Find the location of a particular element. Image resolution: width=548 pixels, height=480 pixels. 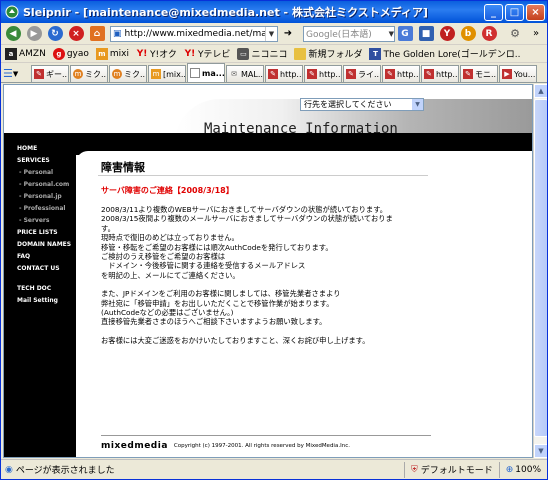

toolbar-overflow-button: » is located at coordinates (536, 34).